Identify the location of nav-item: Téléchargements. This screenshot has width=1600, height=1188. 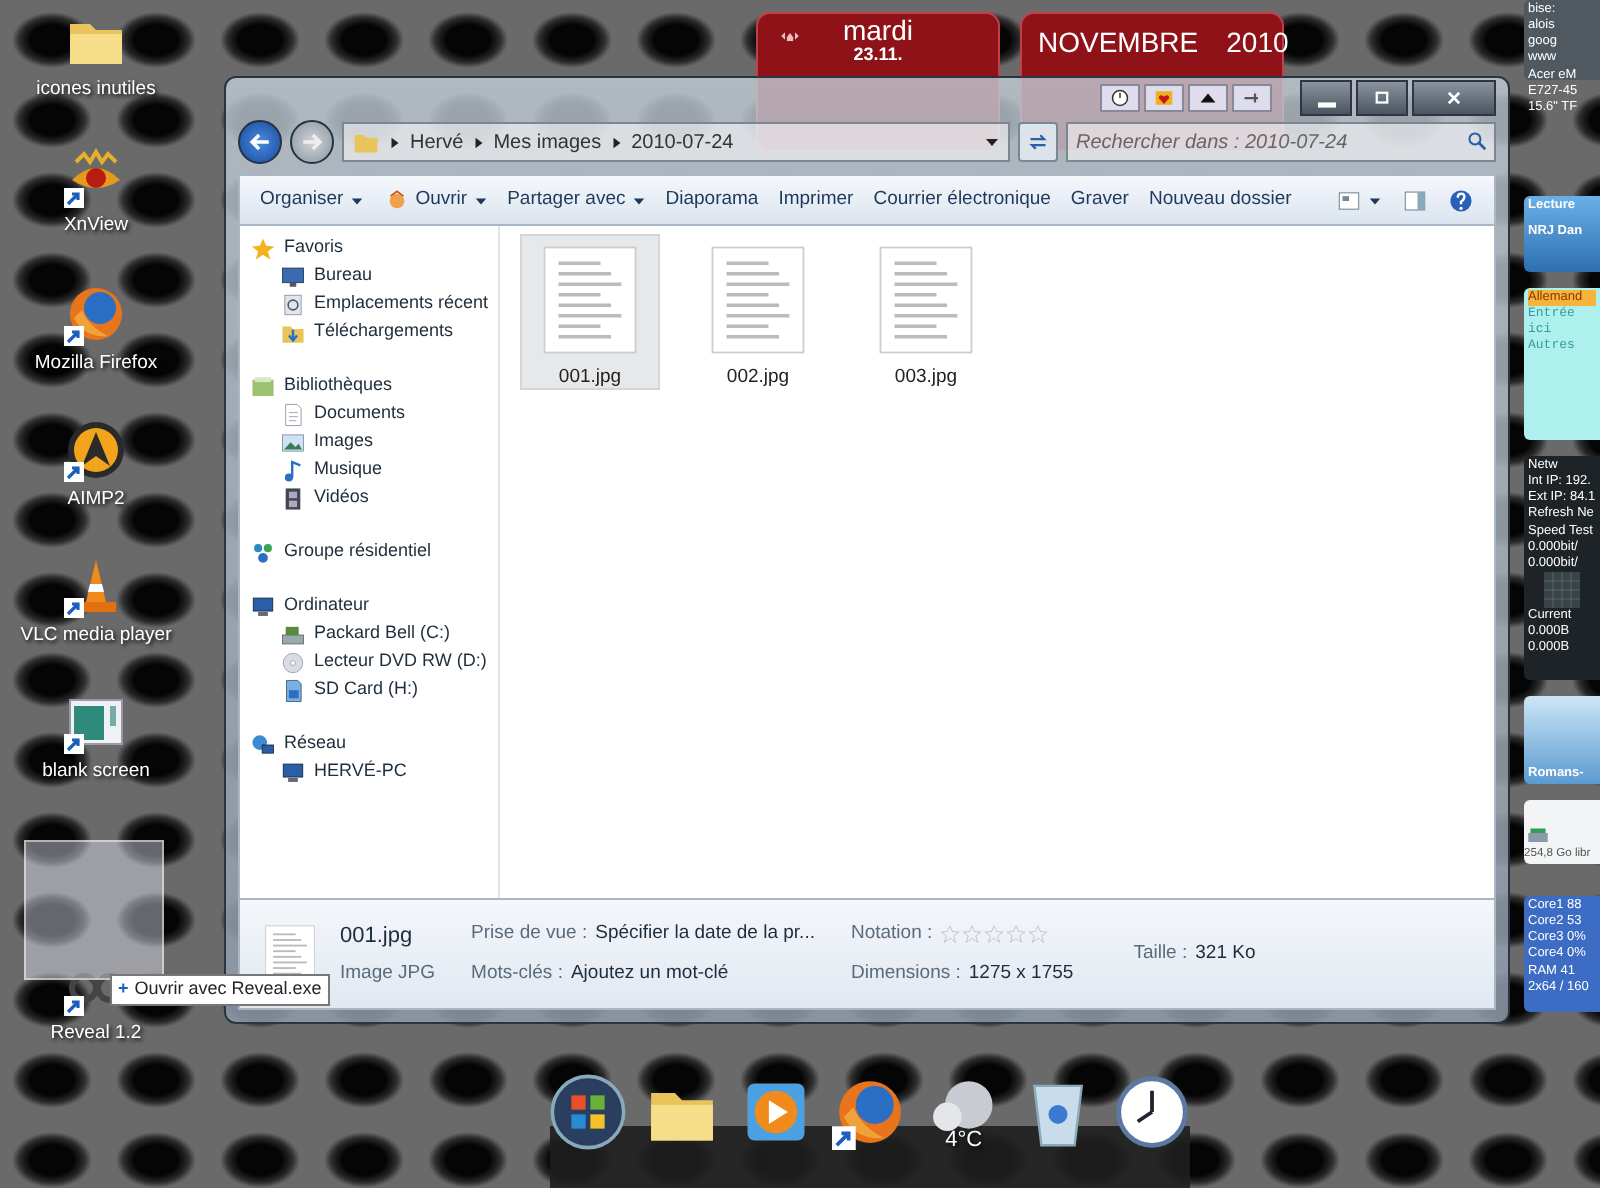
(369, 332).